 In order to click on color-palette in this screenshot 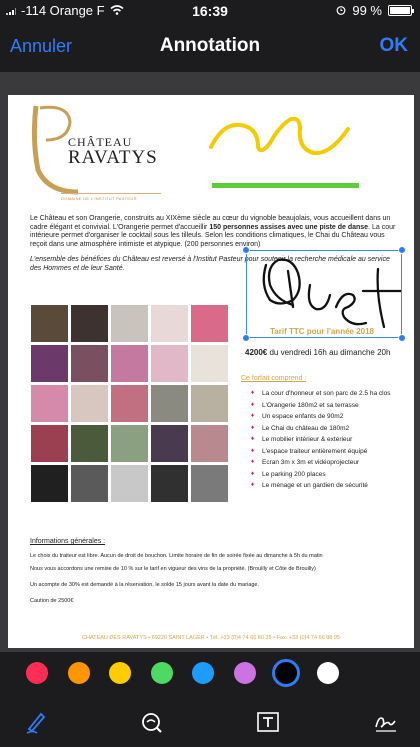, I will do `click(210, 675)`.